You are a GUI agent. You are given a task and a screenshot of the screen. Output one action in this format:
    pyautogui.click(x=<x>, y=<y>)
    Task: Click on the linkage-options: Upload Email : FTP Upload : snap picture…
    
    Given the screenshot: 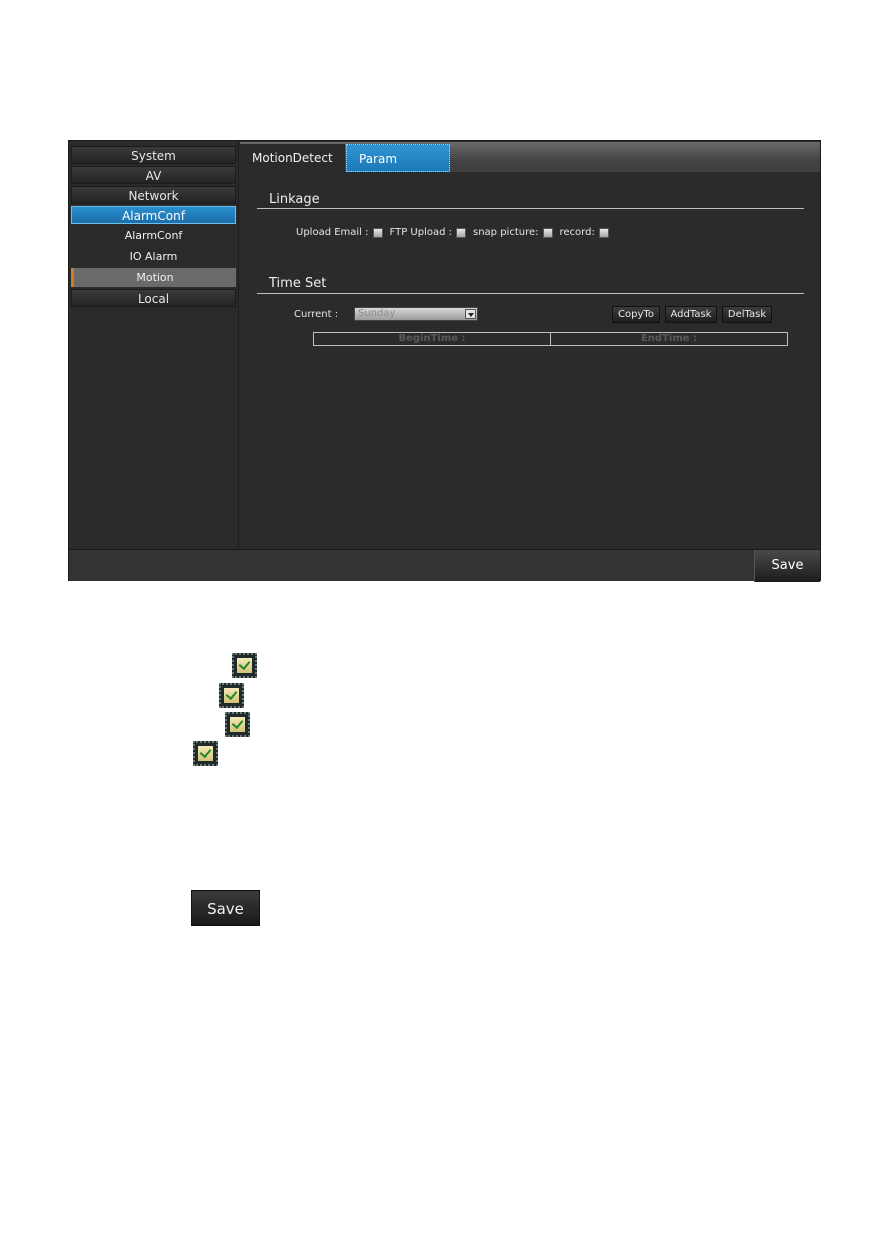 What is the action you would take?
    pyautogui.click(x=456, y=232)
    